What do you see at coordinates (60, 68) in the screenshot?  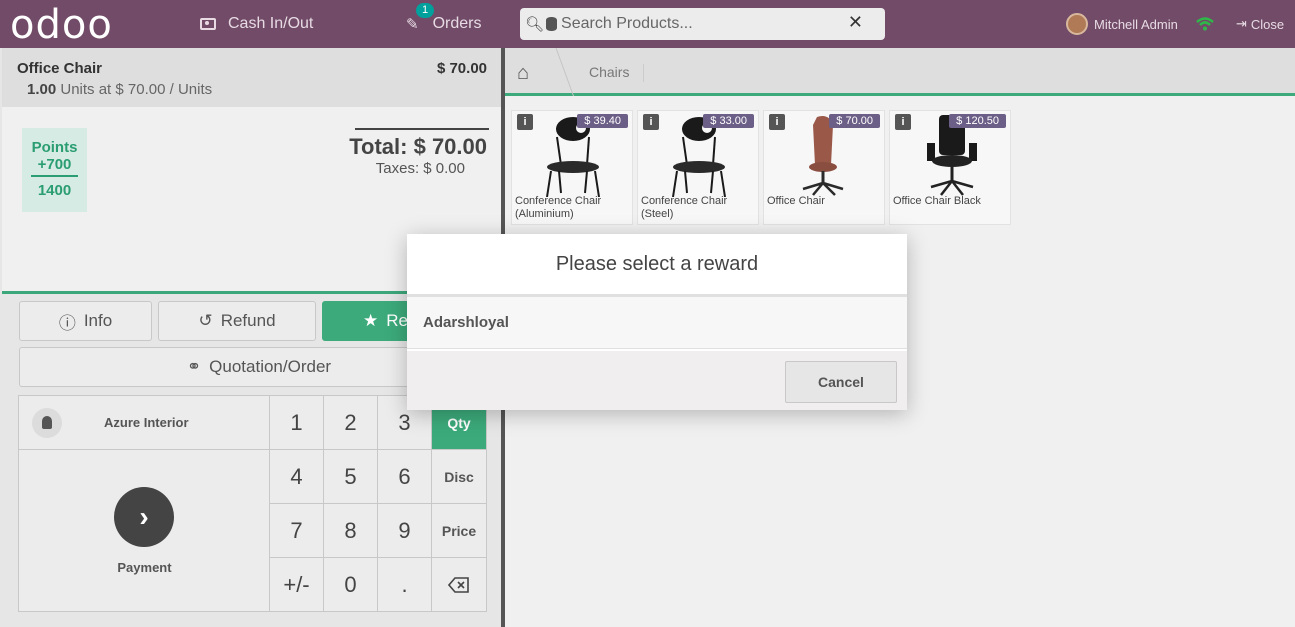 I see `order-line-product: Office Chair` at bounding box center [60, 68].